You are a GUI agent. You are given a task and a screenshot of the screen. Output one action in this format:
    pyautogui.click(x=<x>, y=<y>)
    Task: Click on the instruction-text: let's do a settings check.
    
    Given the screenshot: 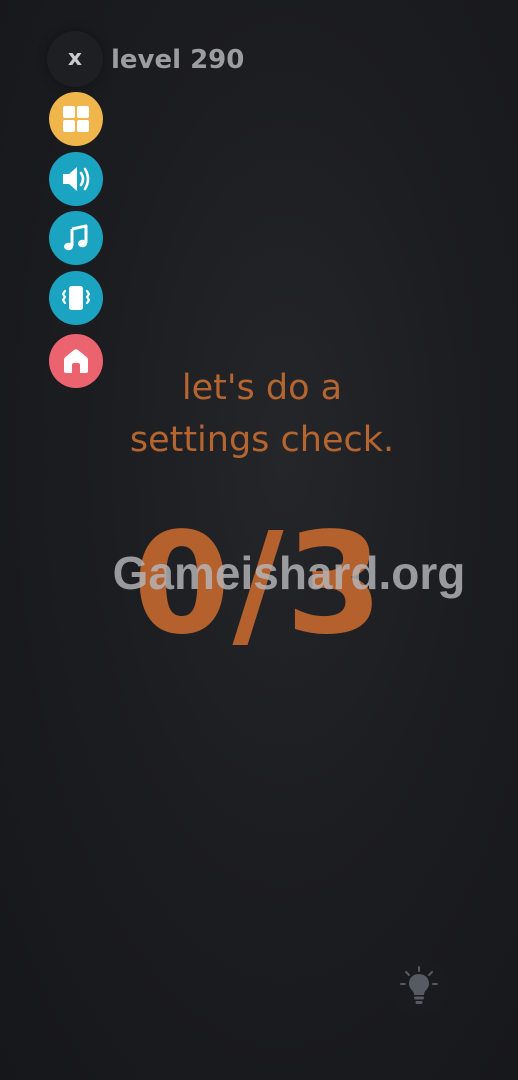 What is the action you would take?
    pyautogui.click(x=262, y=414)
    